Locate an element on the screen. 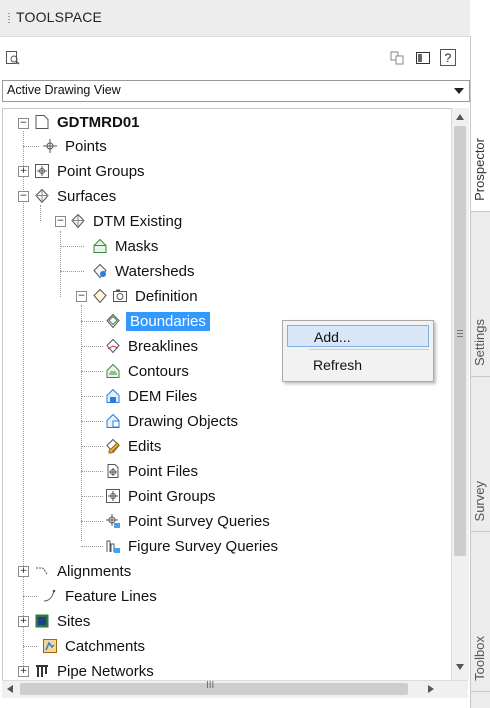 This screenshot has width=490, height=708. tree-item-label: Point Survey Queries is located at coordinates (199, 521).